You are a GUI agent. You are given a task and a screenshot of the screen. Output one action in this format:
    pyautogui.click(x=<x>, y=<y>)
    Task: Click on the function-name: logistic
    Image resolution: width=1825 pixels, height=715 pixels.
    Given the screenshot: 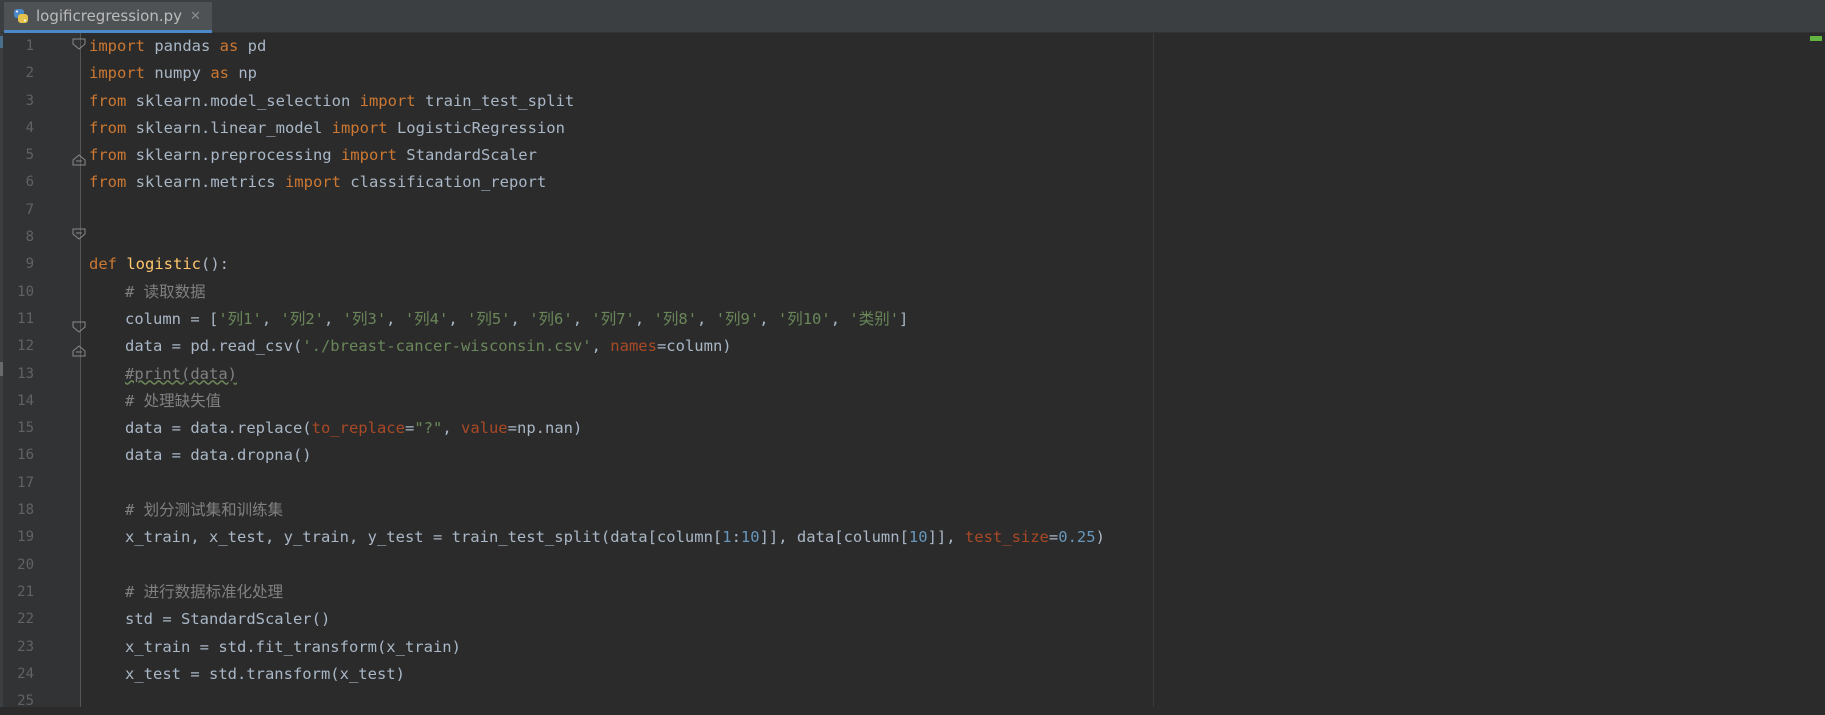 What is the action you would take?
    pyautogui.click(x=163, y=264)
    